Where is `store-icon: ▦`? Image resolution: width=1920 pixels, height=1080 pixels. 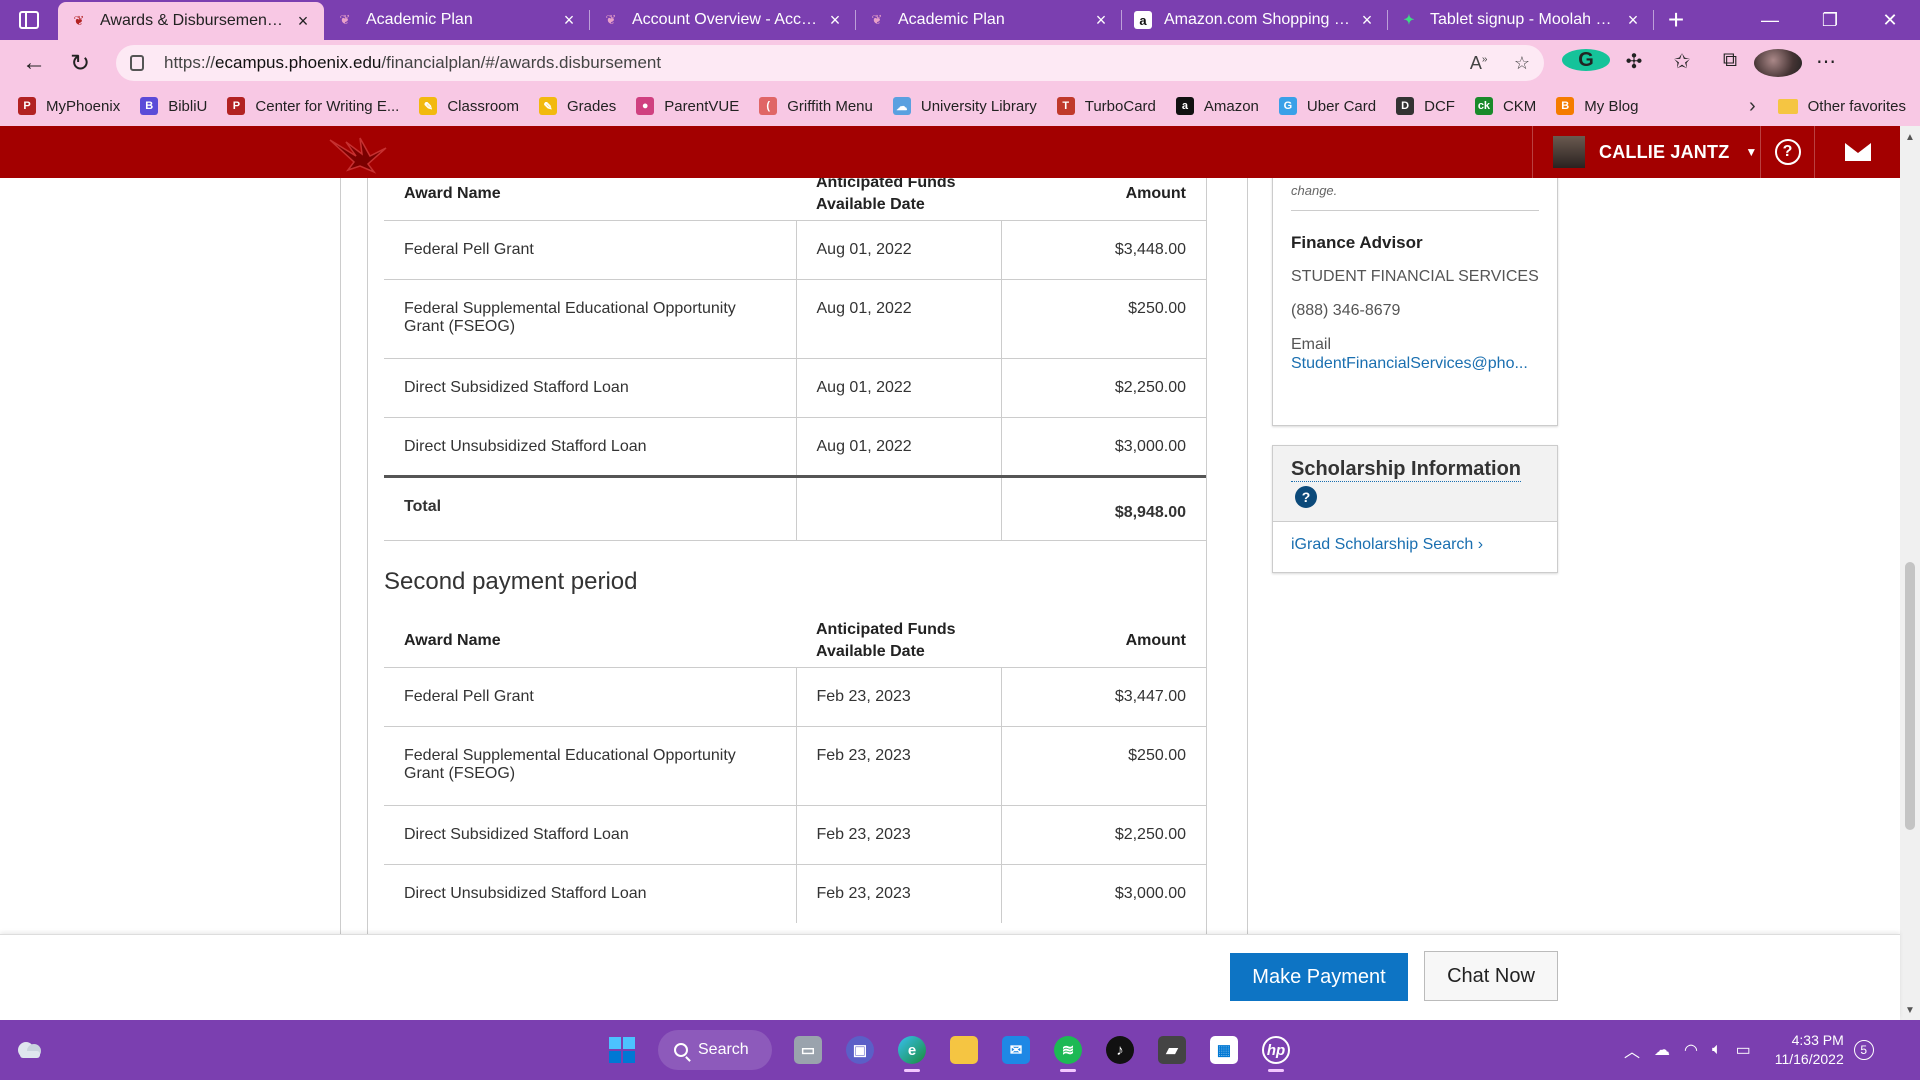 store-icon: ▦ is located at coordinates (1224, 1050).